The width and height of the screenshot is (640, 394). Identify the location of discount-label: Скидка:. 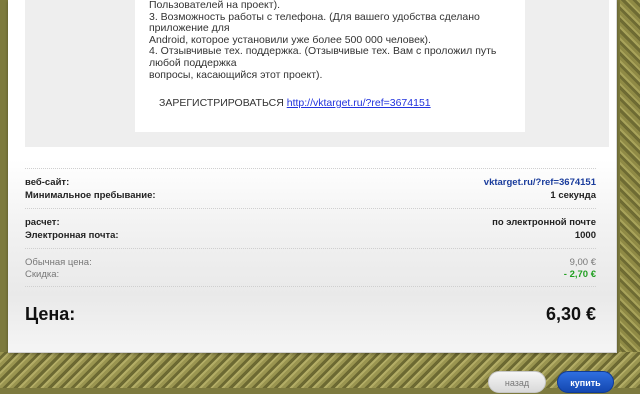
(42, 274).